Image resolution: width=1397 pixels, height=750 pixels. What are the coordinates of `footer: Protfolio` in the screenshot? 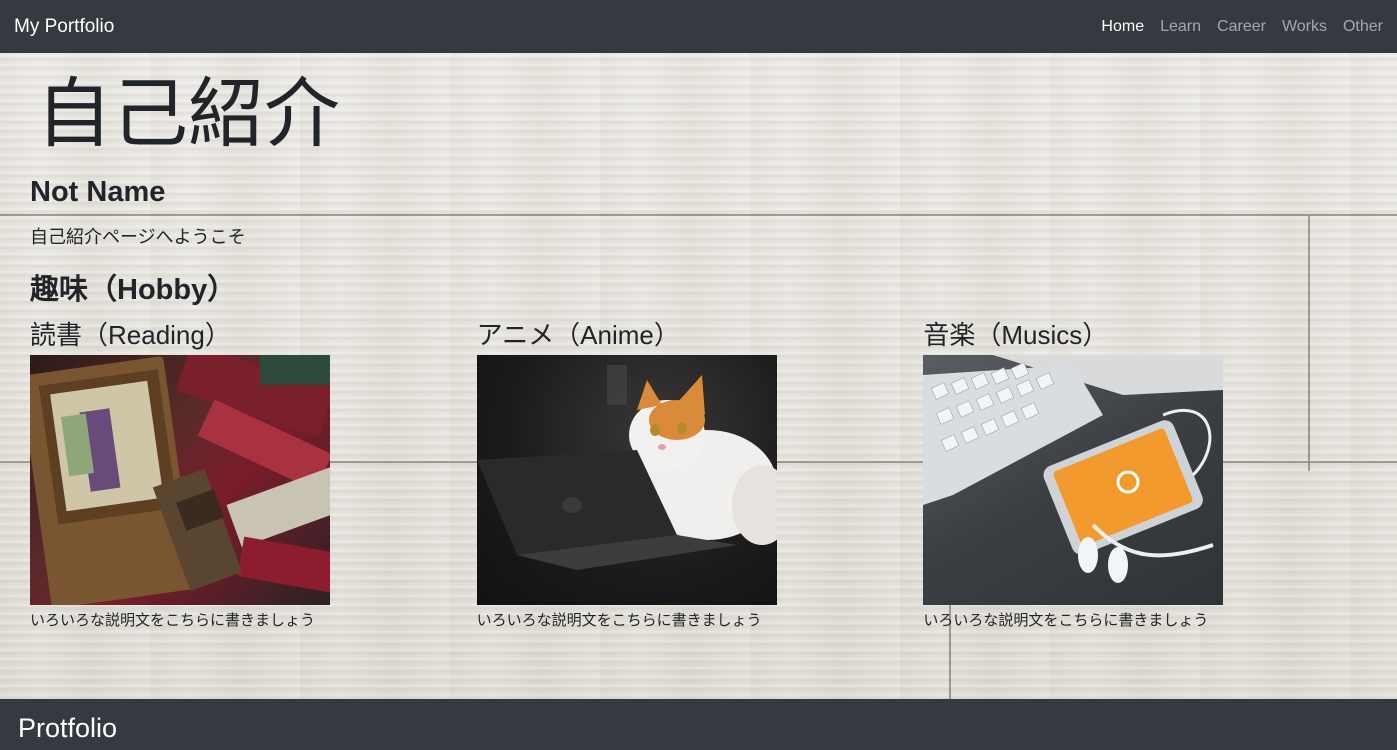 It's located at (698, 724).